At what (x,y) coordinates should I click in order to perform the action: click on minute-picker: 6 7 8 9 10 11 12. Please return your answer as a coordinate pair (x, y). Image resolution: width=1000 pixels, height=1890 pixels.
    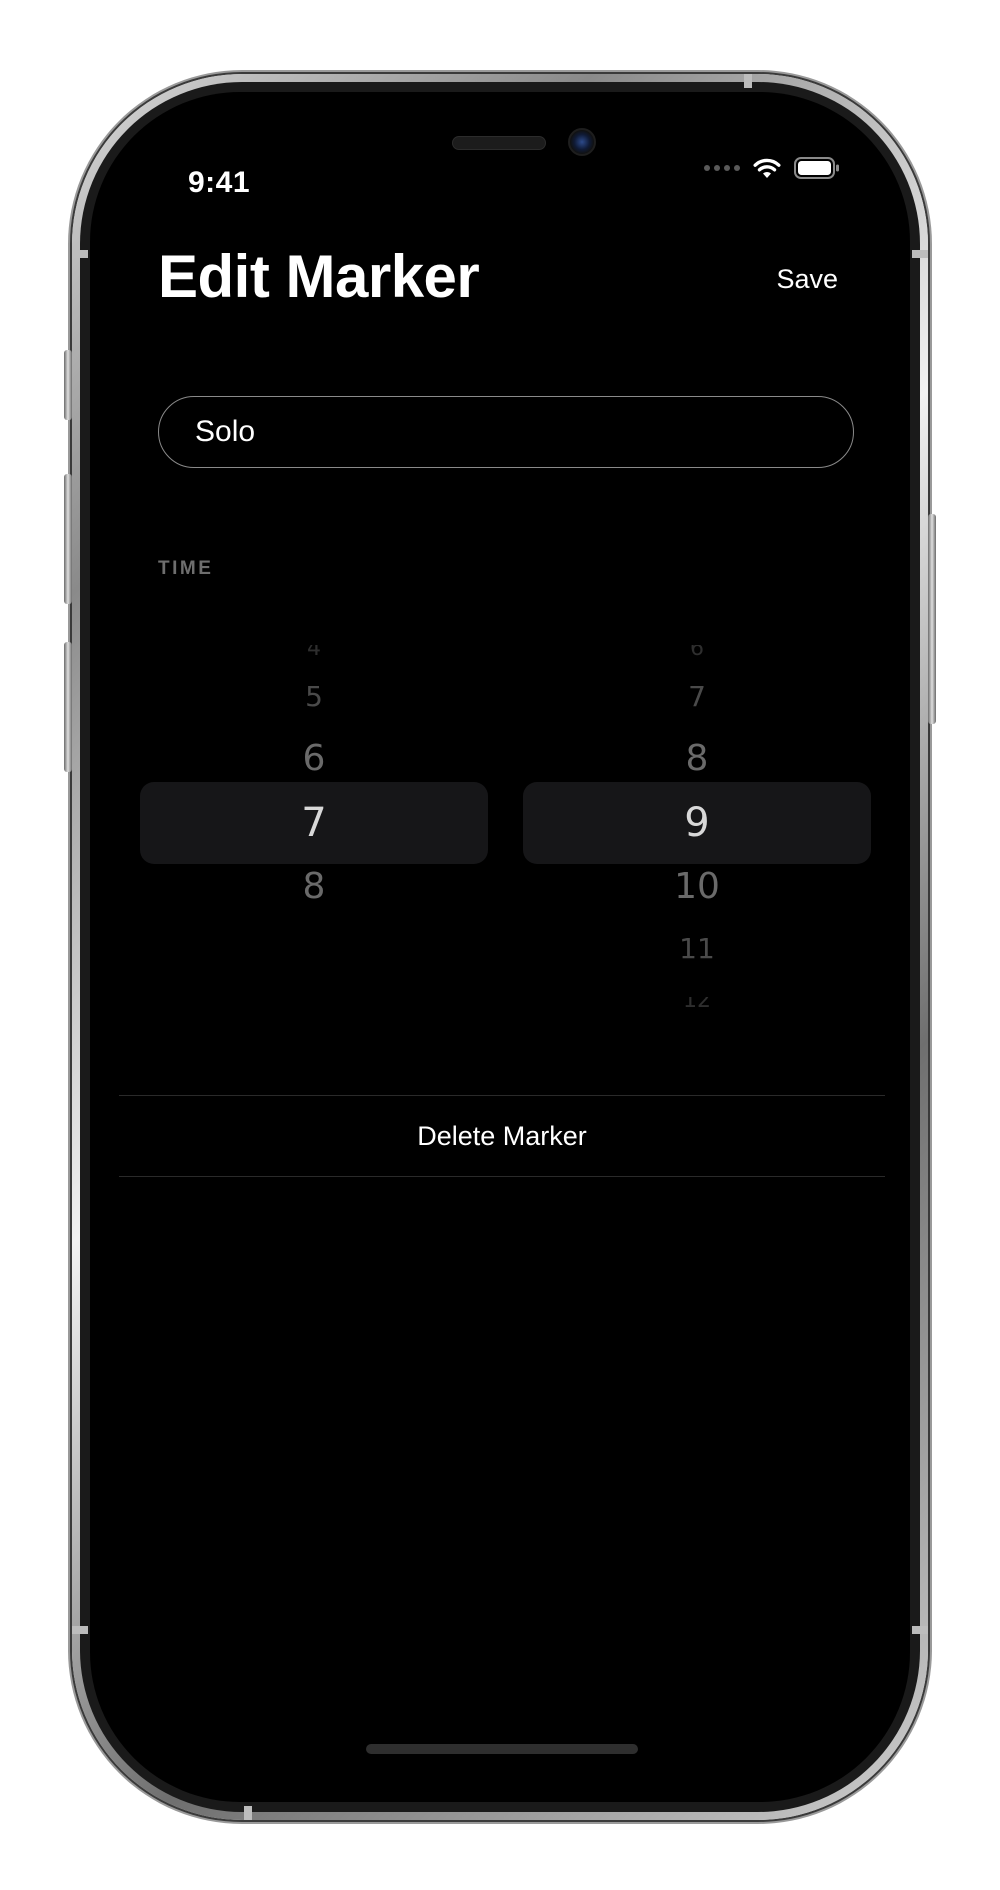
    Looking at the image, I should click on (697, 815).